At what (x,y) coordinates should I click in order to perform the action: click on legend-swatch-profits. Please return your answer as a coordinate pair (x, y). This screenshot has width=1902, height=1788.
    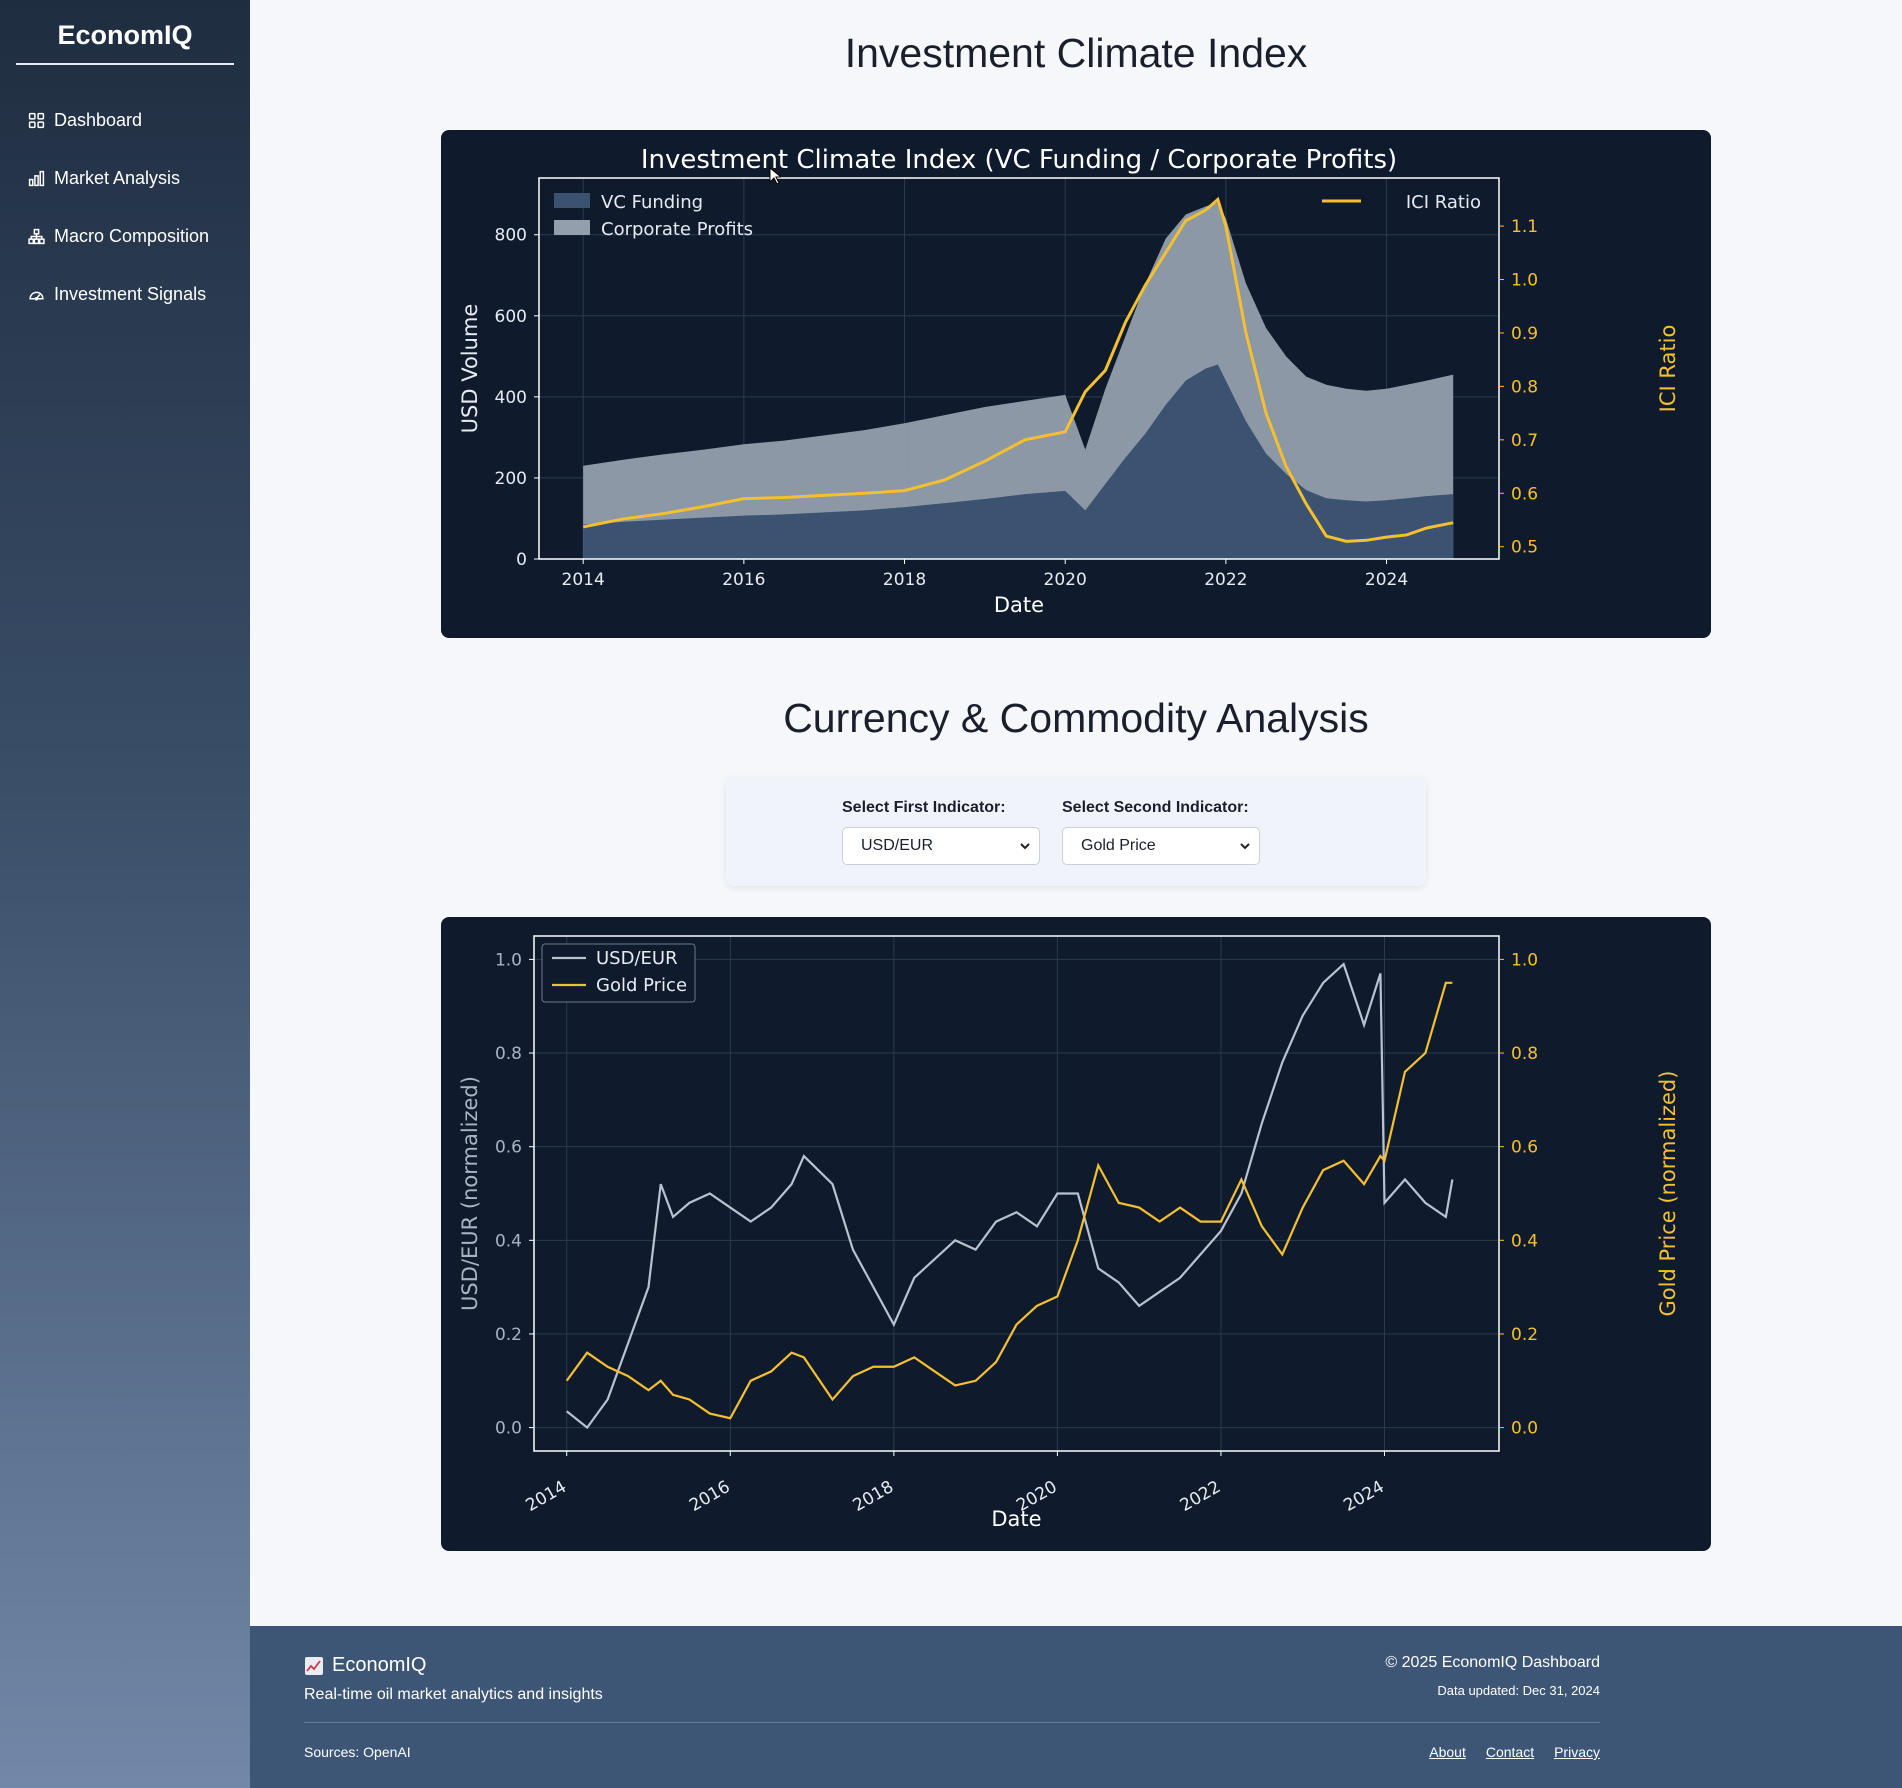
    Looking at the image, I should click on (572, 227).